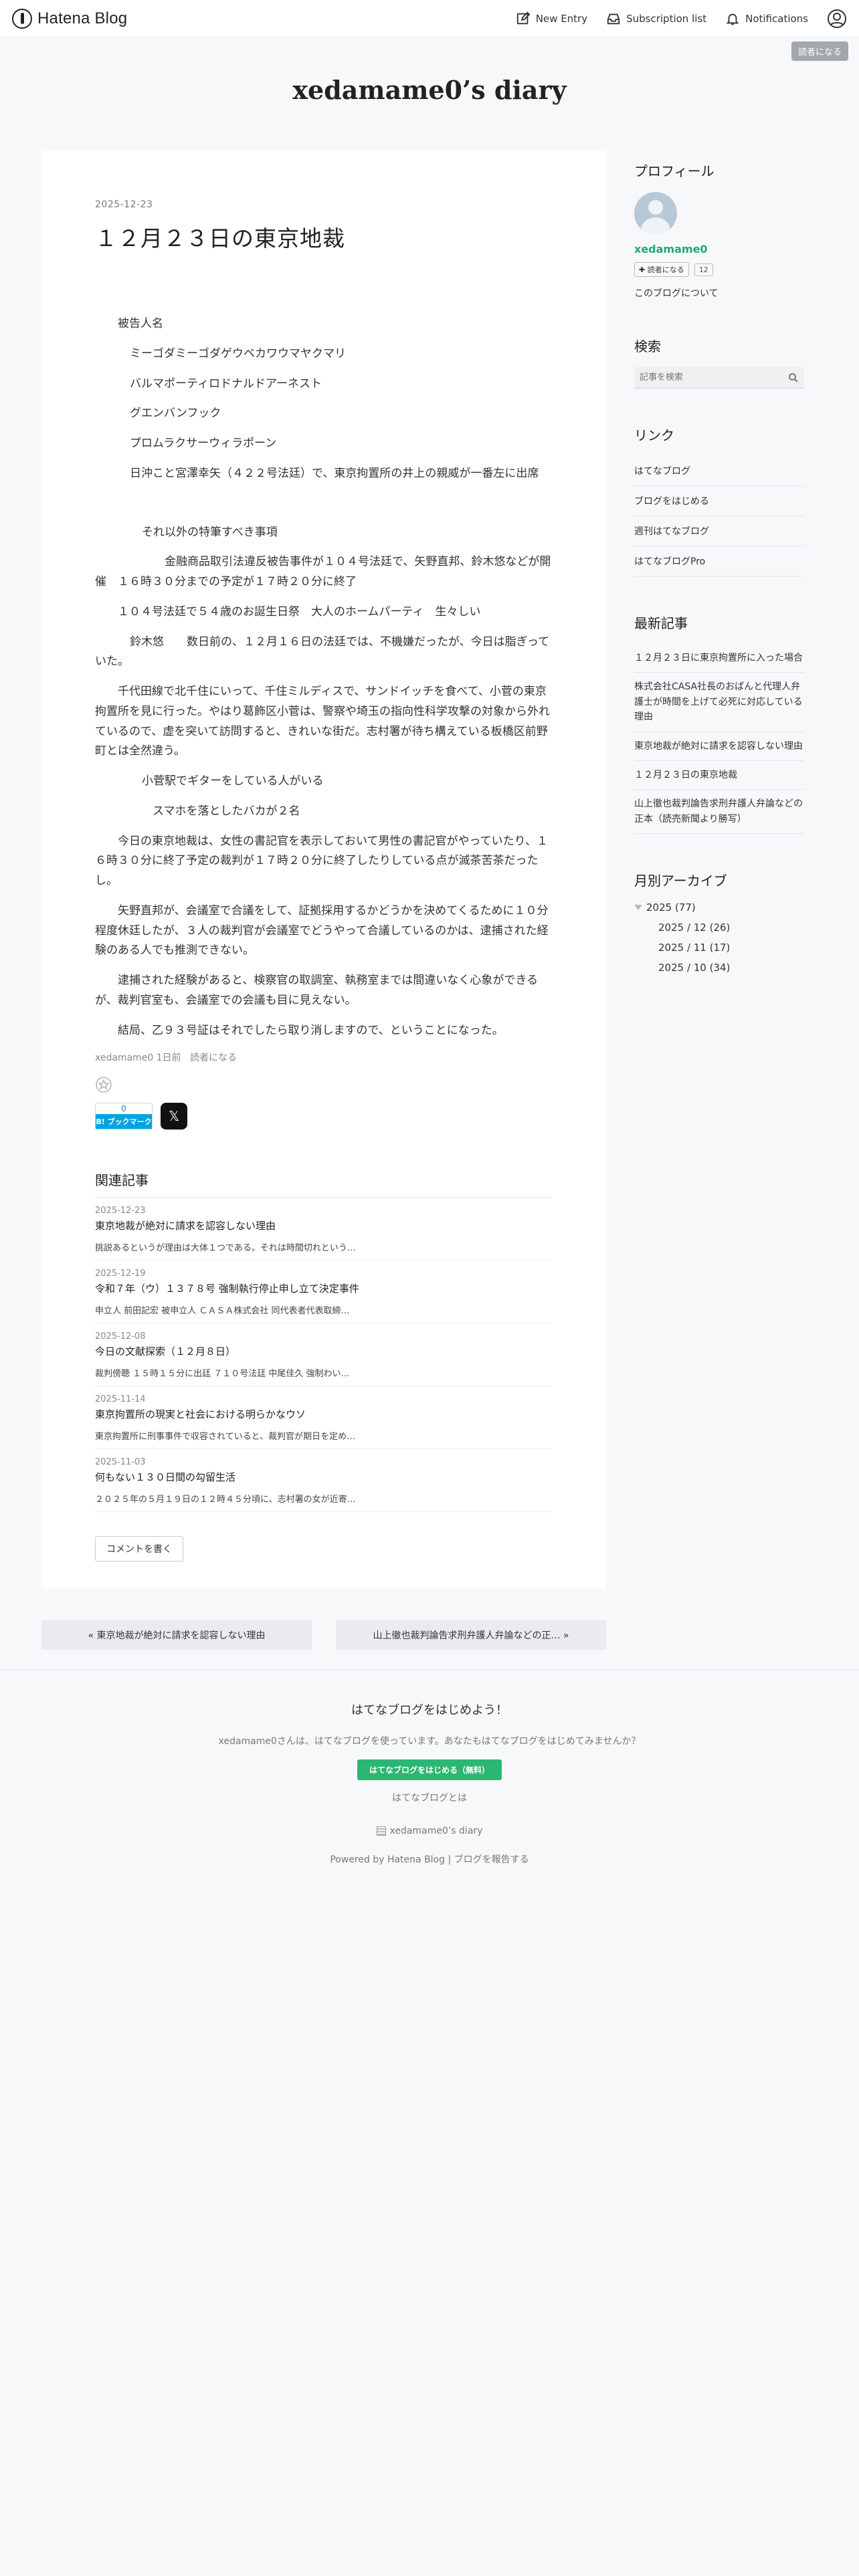  I want to click on entry-paragraph: スマホを落としたバカが２名, so click(226, 811).